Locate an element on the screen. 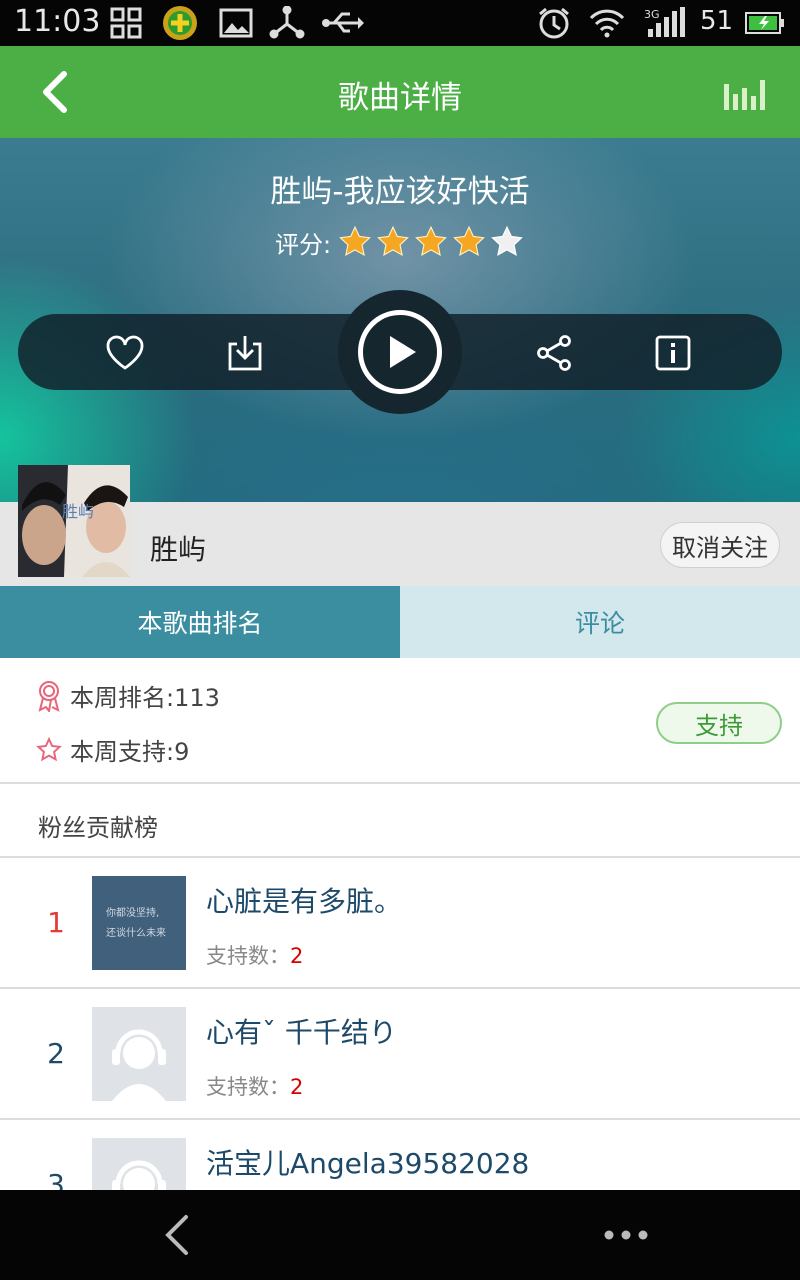 The width and height of the screenshot is (800, 1280). info-icon is located at coordinates (673, 353).